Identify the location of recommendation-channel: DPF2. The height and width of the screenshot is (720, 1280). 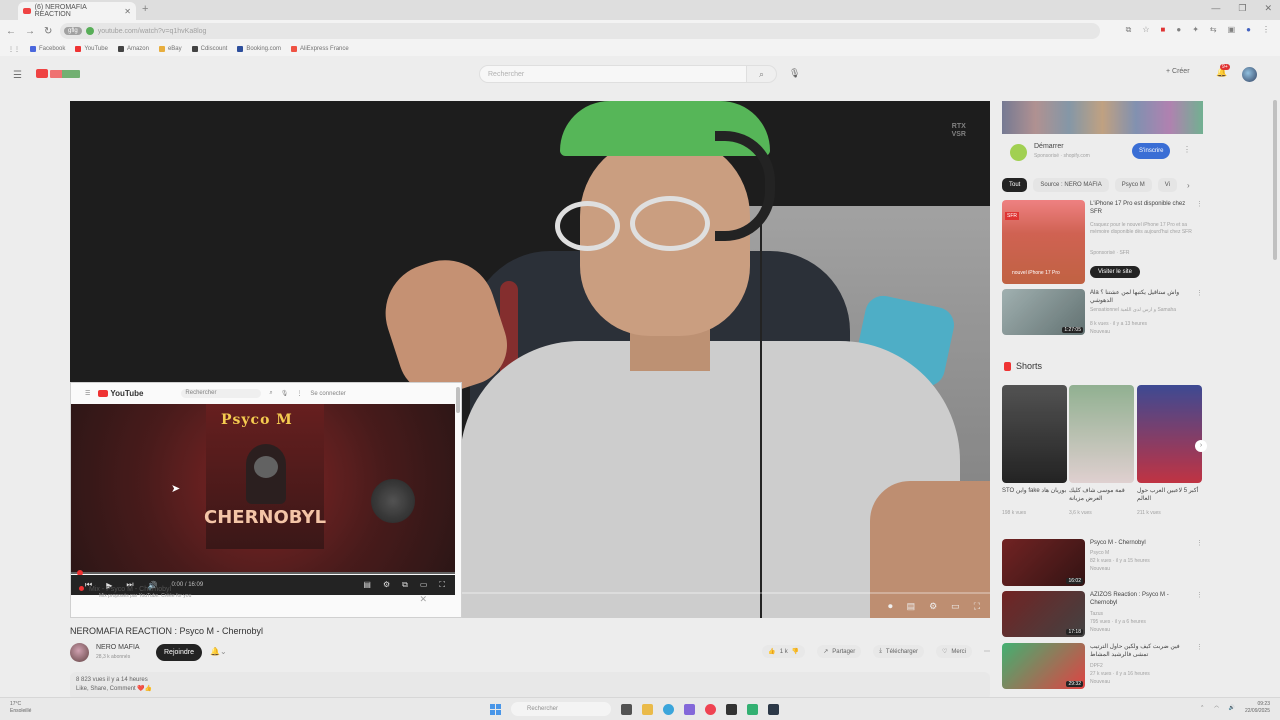
(1096, 666).